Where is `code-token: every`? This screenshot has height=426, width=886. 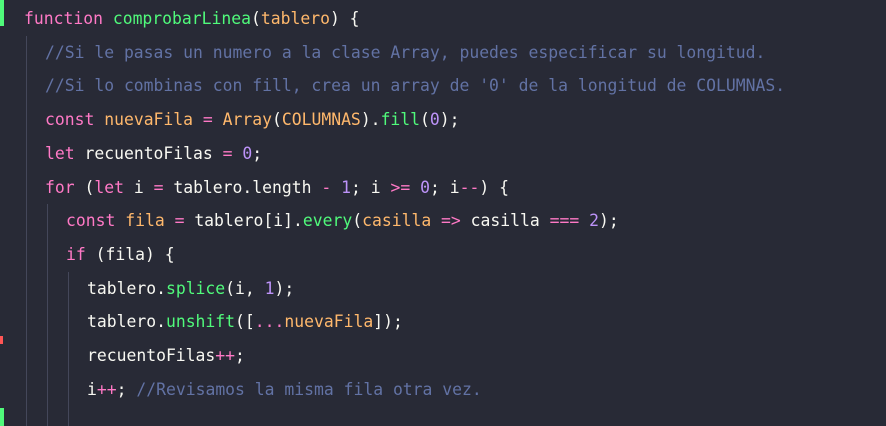 code-token: every is located at coordinates (327, 221).